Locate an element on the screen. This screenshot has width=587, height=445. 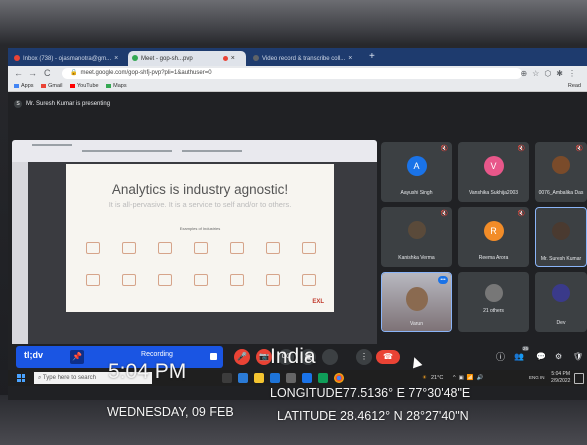
participant-tile: Dev is located at coordinates (561, 302).